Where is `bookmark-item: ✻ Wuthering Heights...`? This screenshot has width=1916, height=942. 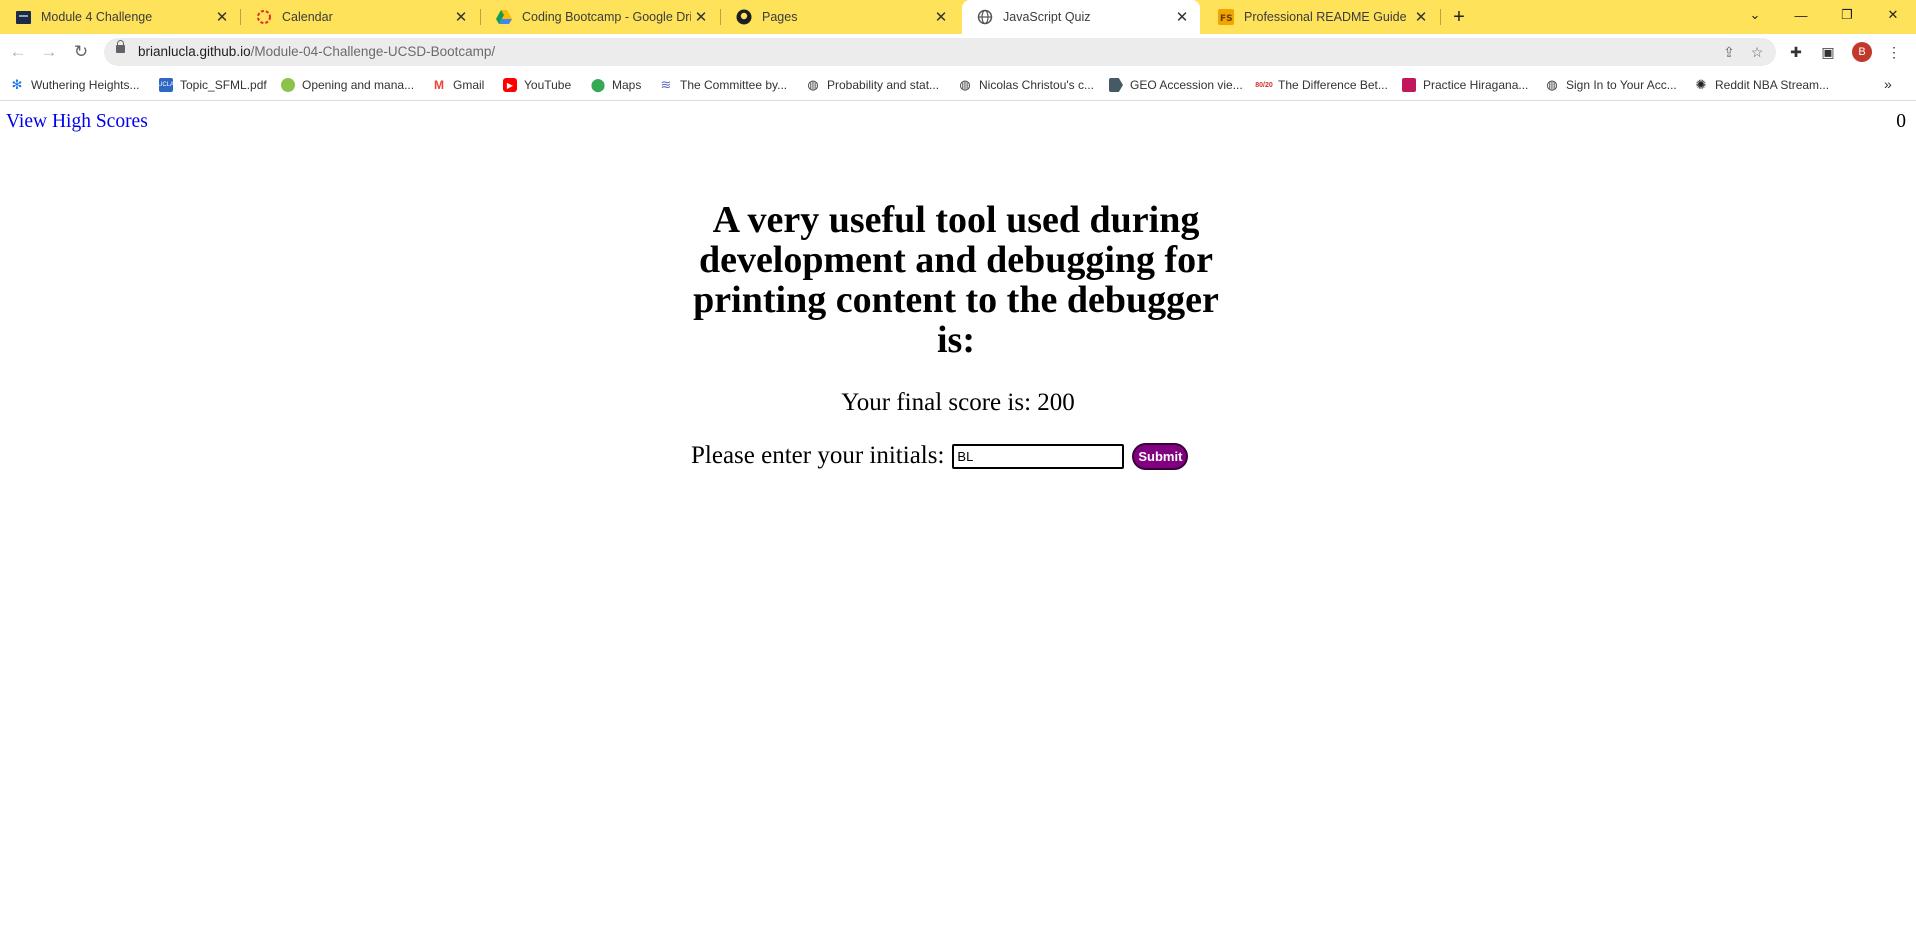
bookmark-item: ✻ Wuthering Heights... is located at coordinates (75, 85).